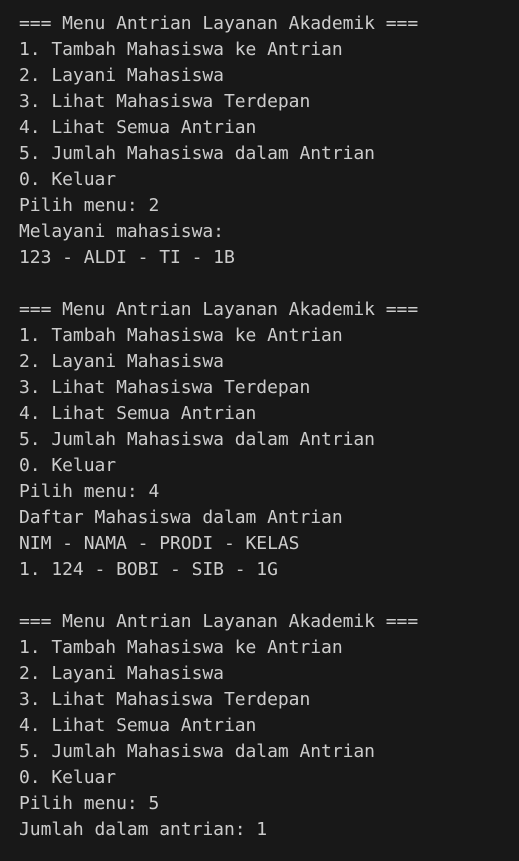  What do you see at coordinates (89, 491) in the screenshot?
I see `menu-choice-prompt: Pilih menu: 4` at bounding box center [89, 491].